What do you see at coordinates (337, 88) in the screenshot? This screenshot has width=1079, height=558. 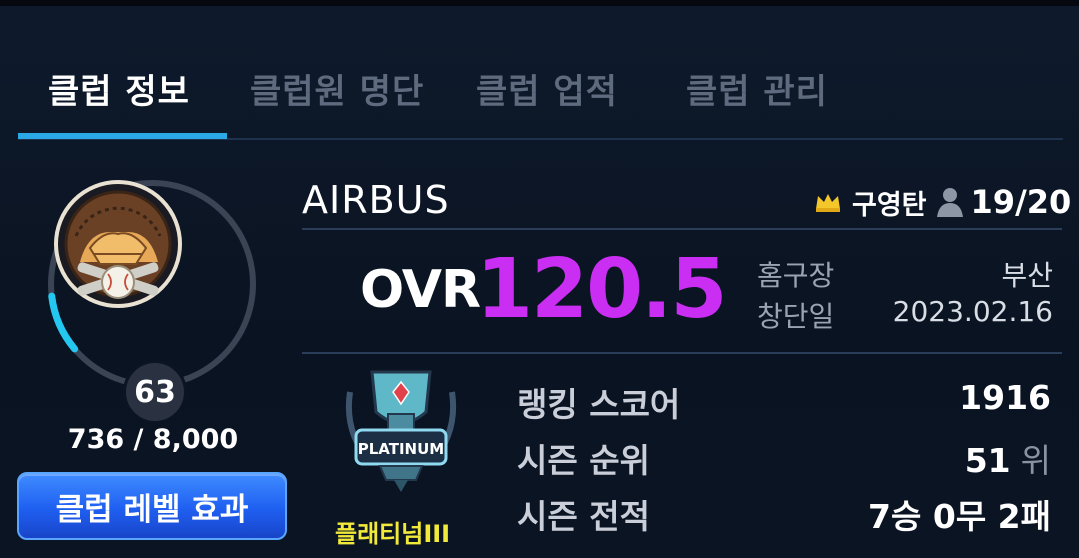 I see `tab-club-members: 클럽원 명단` at bounding box center [337, 88].